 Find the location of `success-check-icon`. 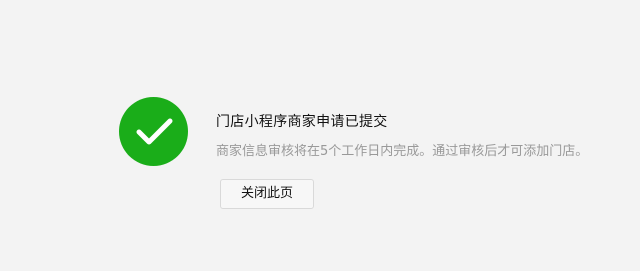

success-check-icon is located at coordinates (153, 131).